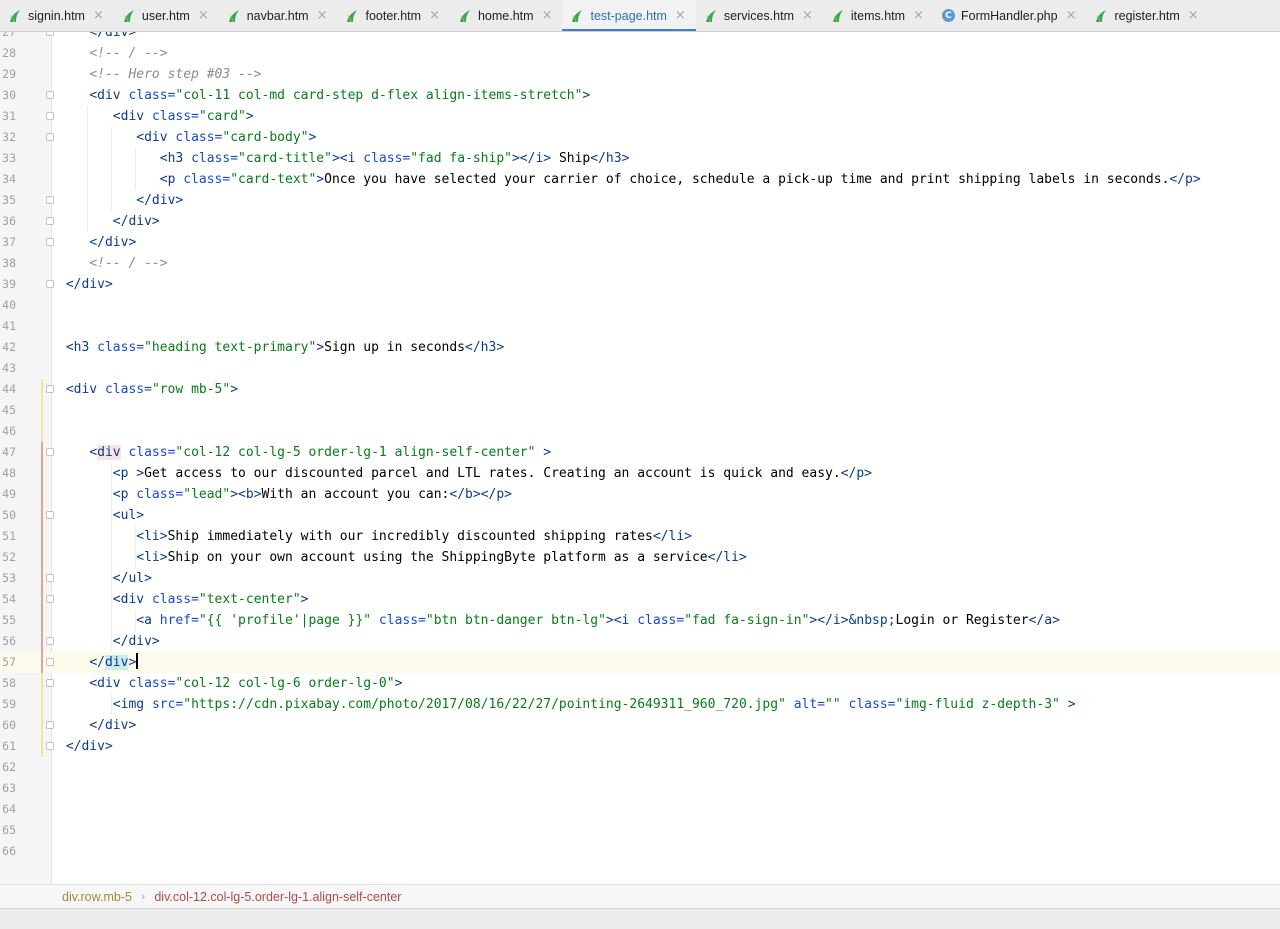 Image resolution: width=1280 pixels, height=929 pixels. Describe the element at coordinates (640, 641) in the screenshot. I see `code-line: 56 </div>` at that location.